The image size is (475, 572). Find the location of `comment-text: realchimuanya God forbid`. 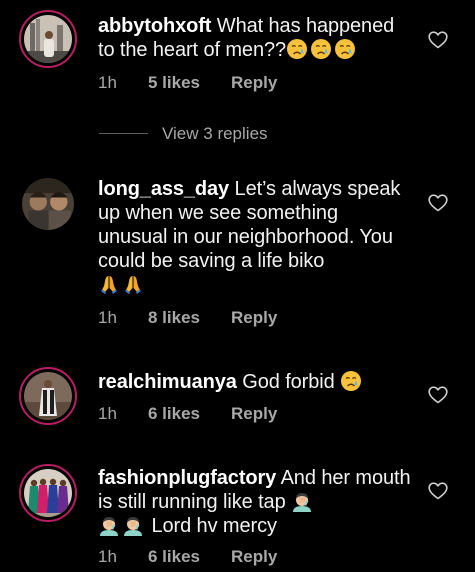

comment-text: realchimuanya God forbid is located at coordinates (254, 382).